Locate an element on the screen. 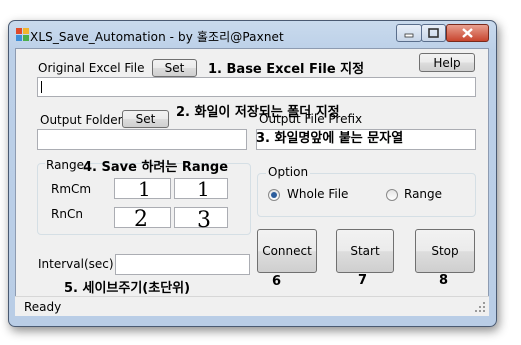 This screenshot has height=345, width=521. annotation-7: 7 is located at coordinates (363, 280).